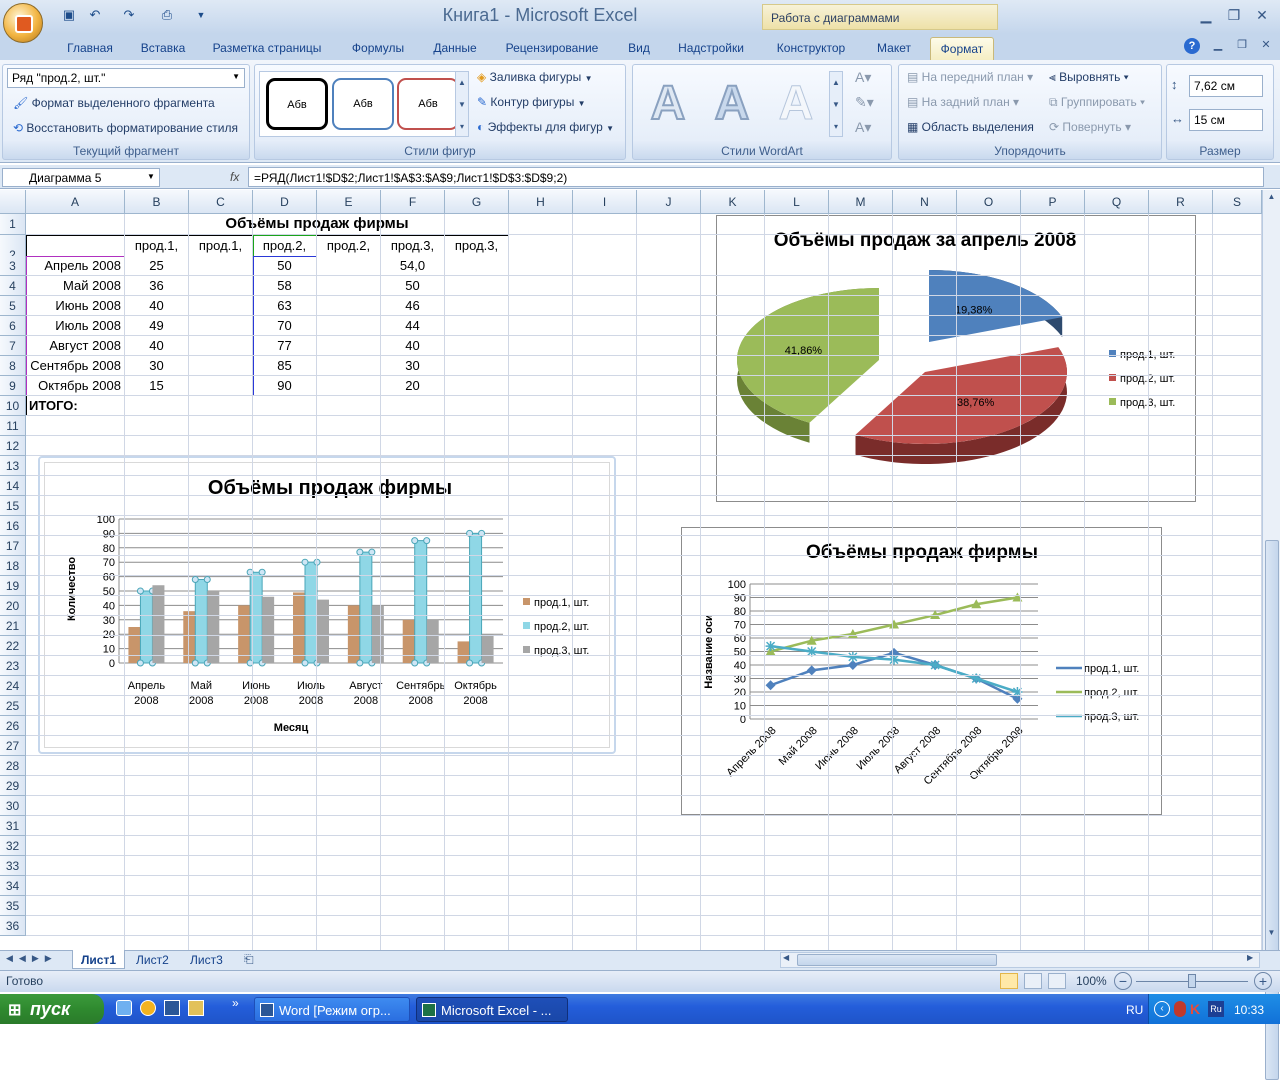 The height and width of the screenshot is (1080, 1280). Describe the element at coordinates (1237, 202) in the screenshot. I see `column-header: S` at that location.